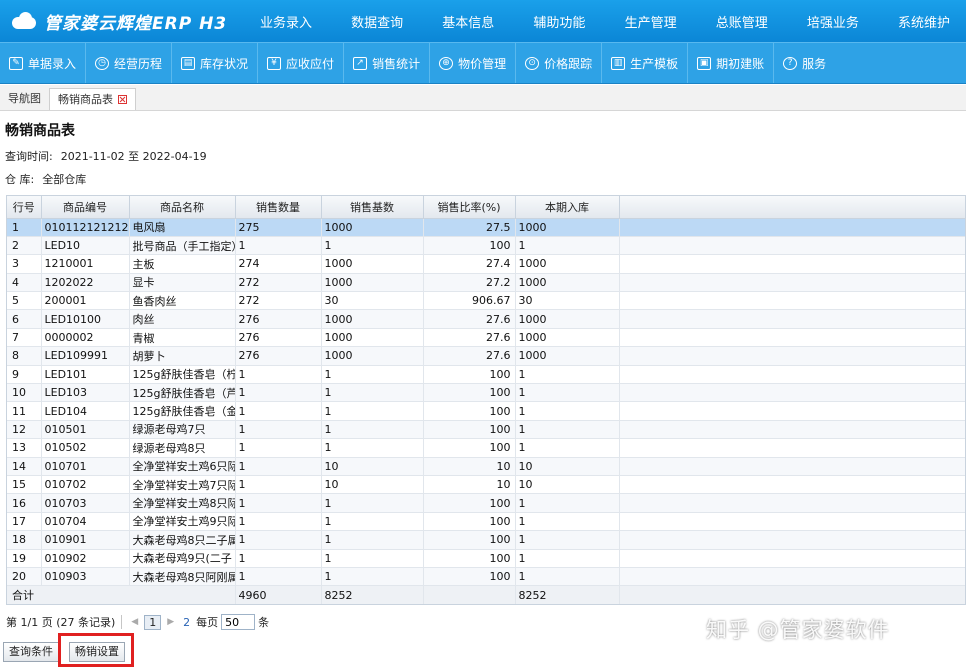 This screenshot has height=668, width=966. Describe the element at coordinates (567, 503) in the screenshot. I see `cell-stock-in: 1` at that location.